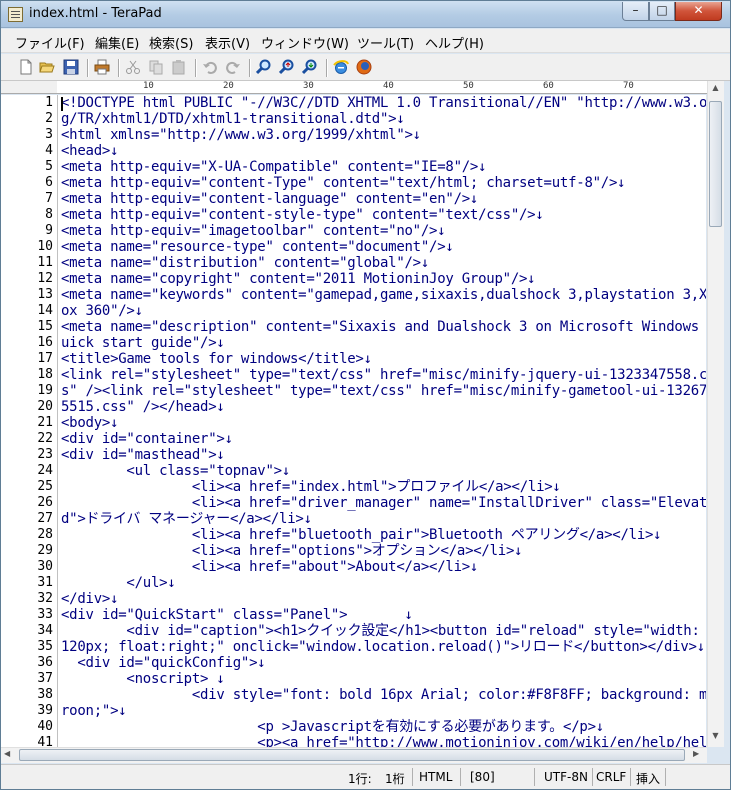 This screenshot has width=731, height=790. Describe the element at coordinates (353, 711) in the screenshot. I see `code-line: 39 roon;">↓` at that location.